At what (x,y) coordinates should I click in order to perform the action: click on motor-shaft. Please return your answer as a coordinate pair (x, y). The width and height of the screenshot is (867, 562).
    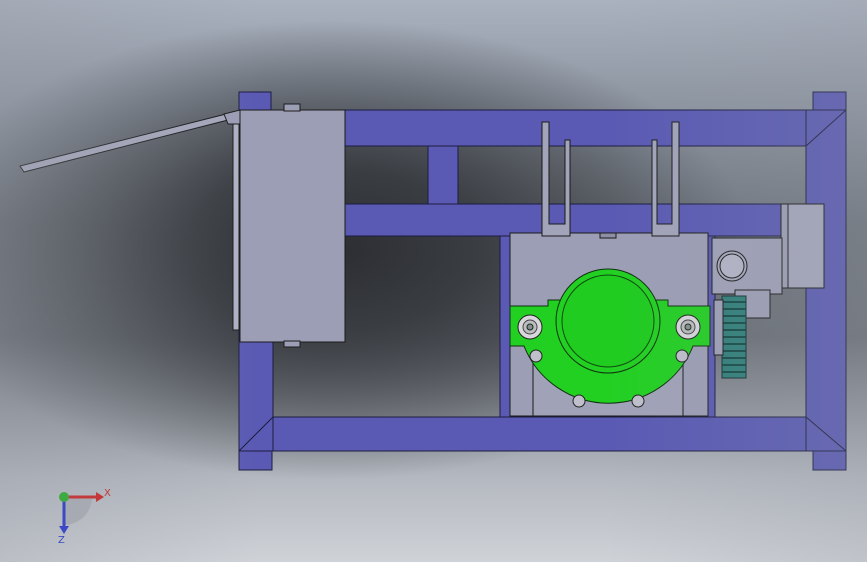
    Looking at the image, I should click on (732, 266).